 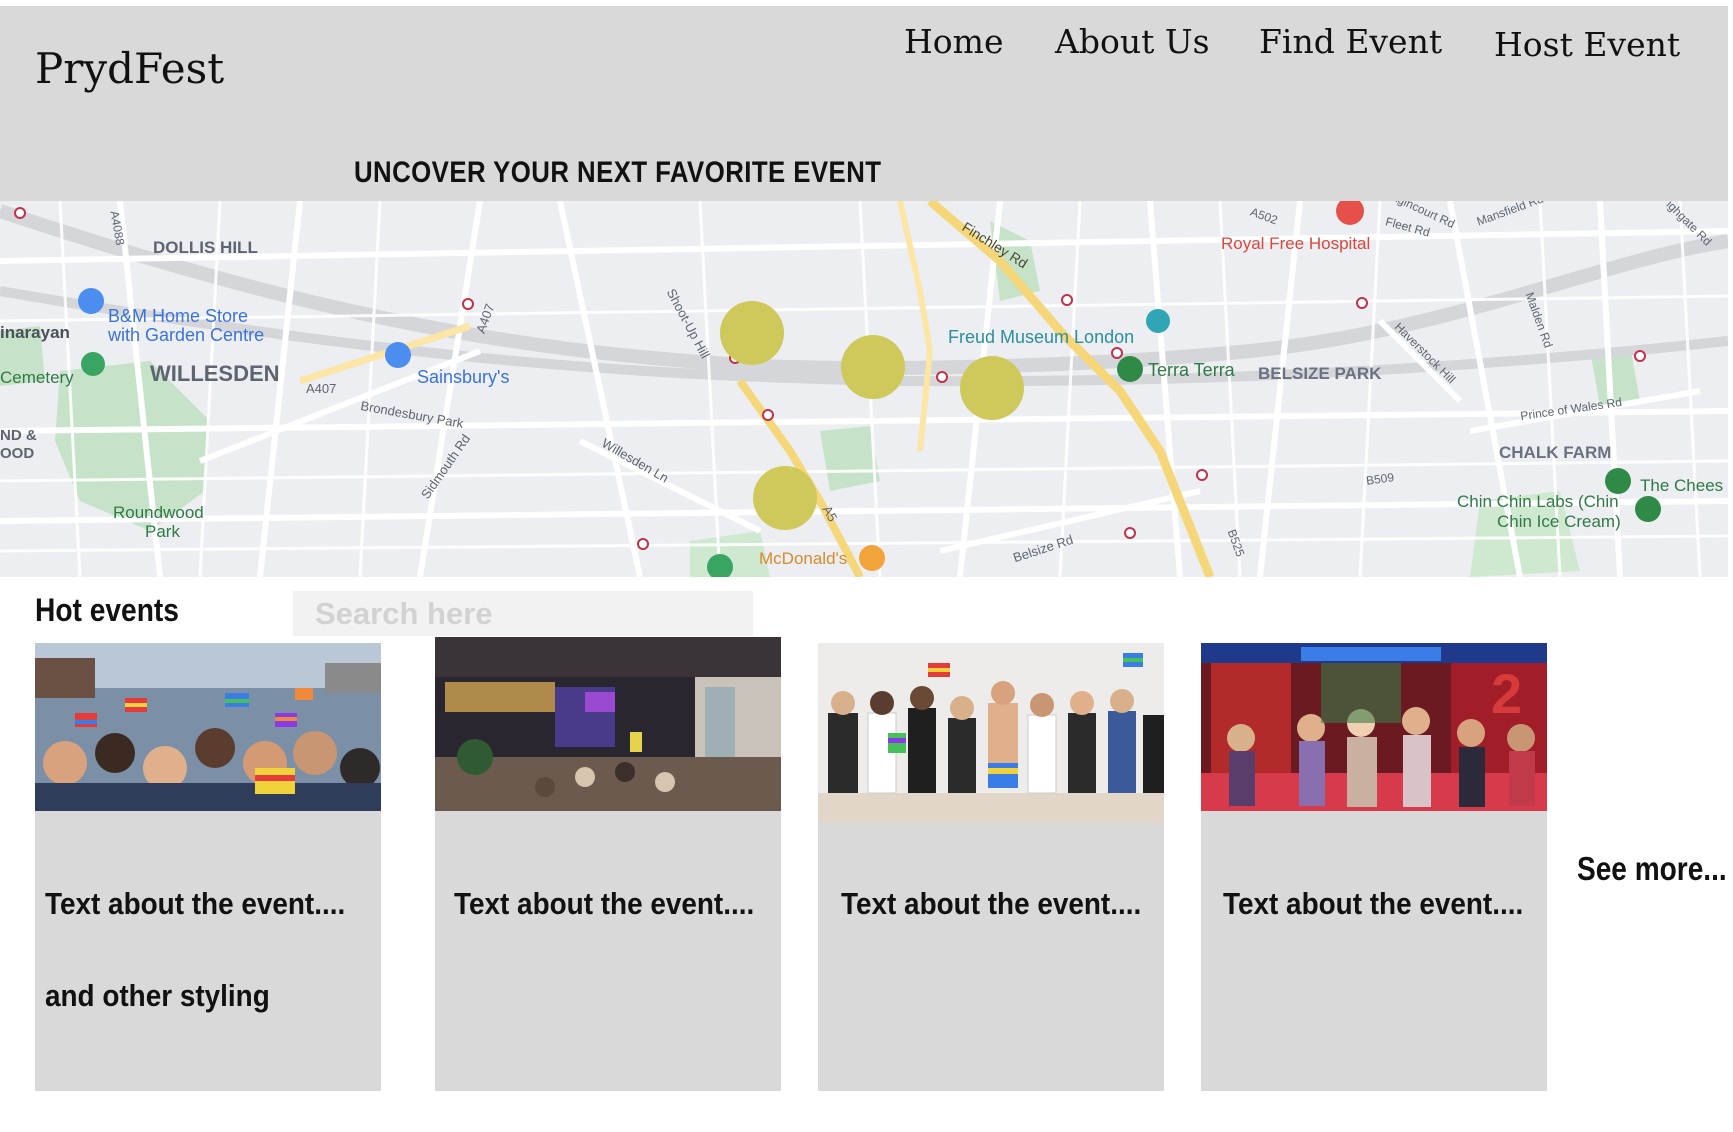 What do you see at coordinates (953, 41) in the screenshot?
I see `nav-home: Home` at bounding box center [953, 41].